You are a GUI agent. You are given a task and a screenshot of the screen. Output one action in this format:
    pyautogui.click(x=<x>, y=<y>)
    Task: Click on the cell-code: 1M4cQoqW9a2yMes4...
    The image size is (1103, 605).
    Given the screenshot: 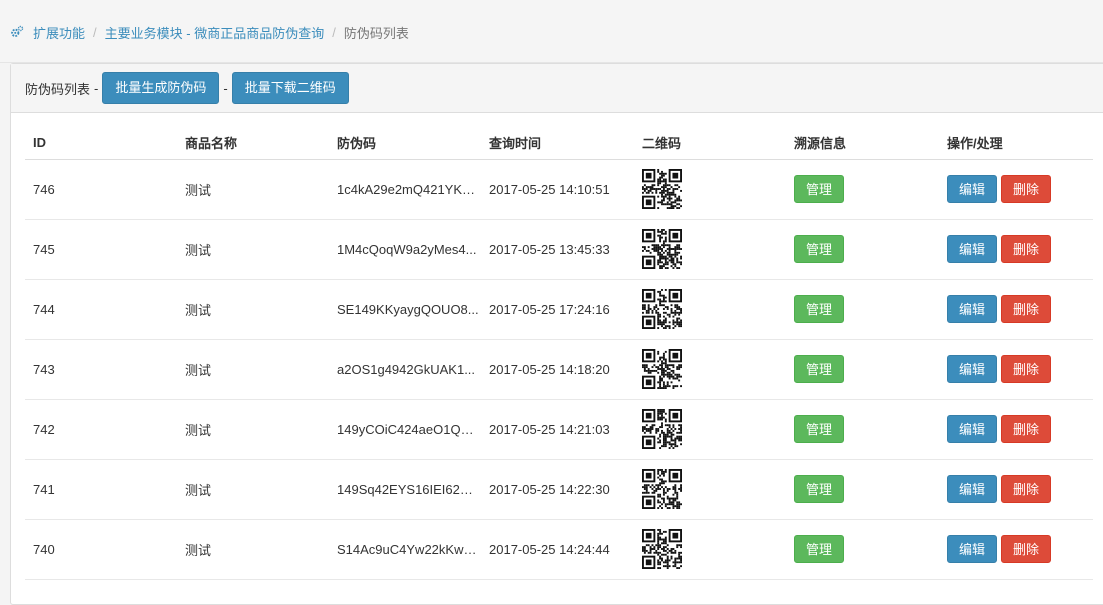 What is the action you would take?
    pyautogui.click(x=407, y=250)
    